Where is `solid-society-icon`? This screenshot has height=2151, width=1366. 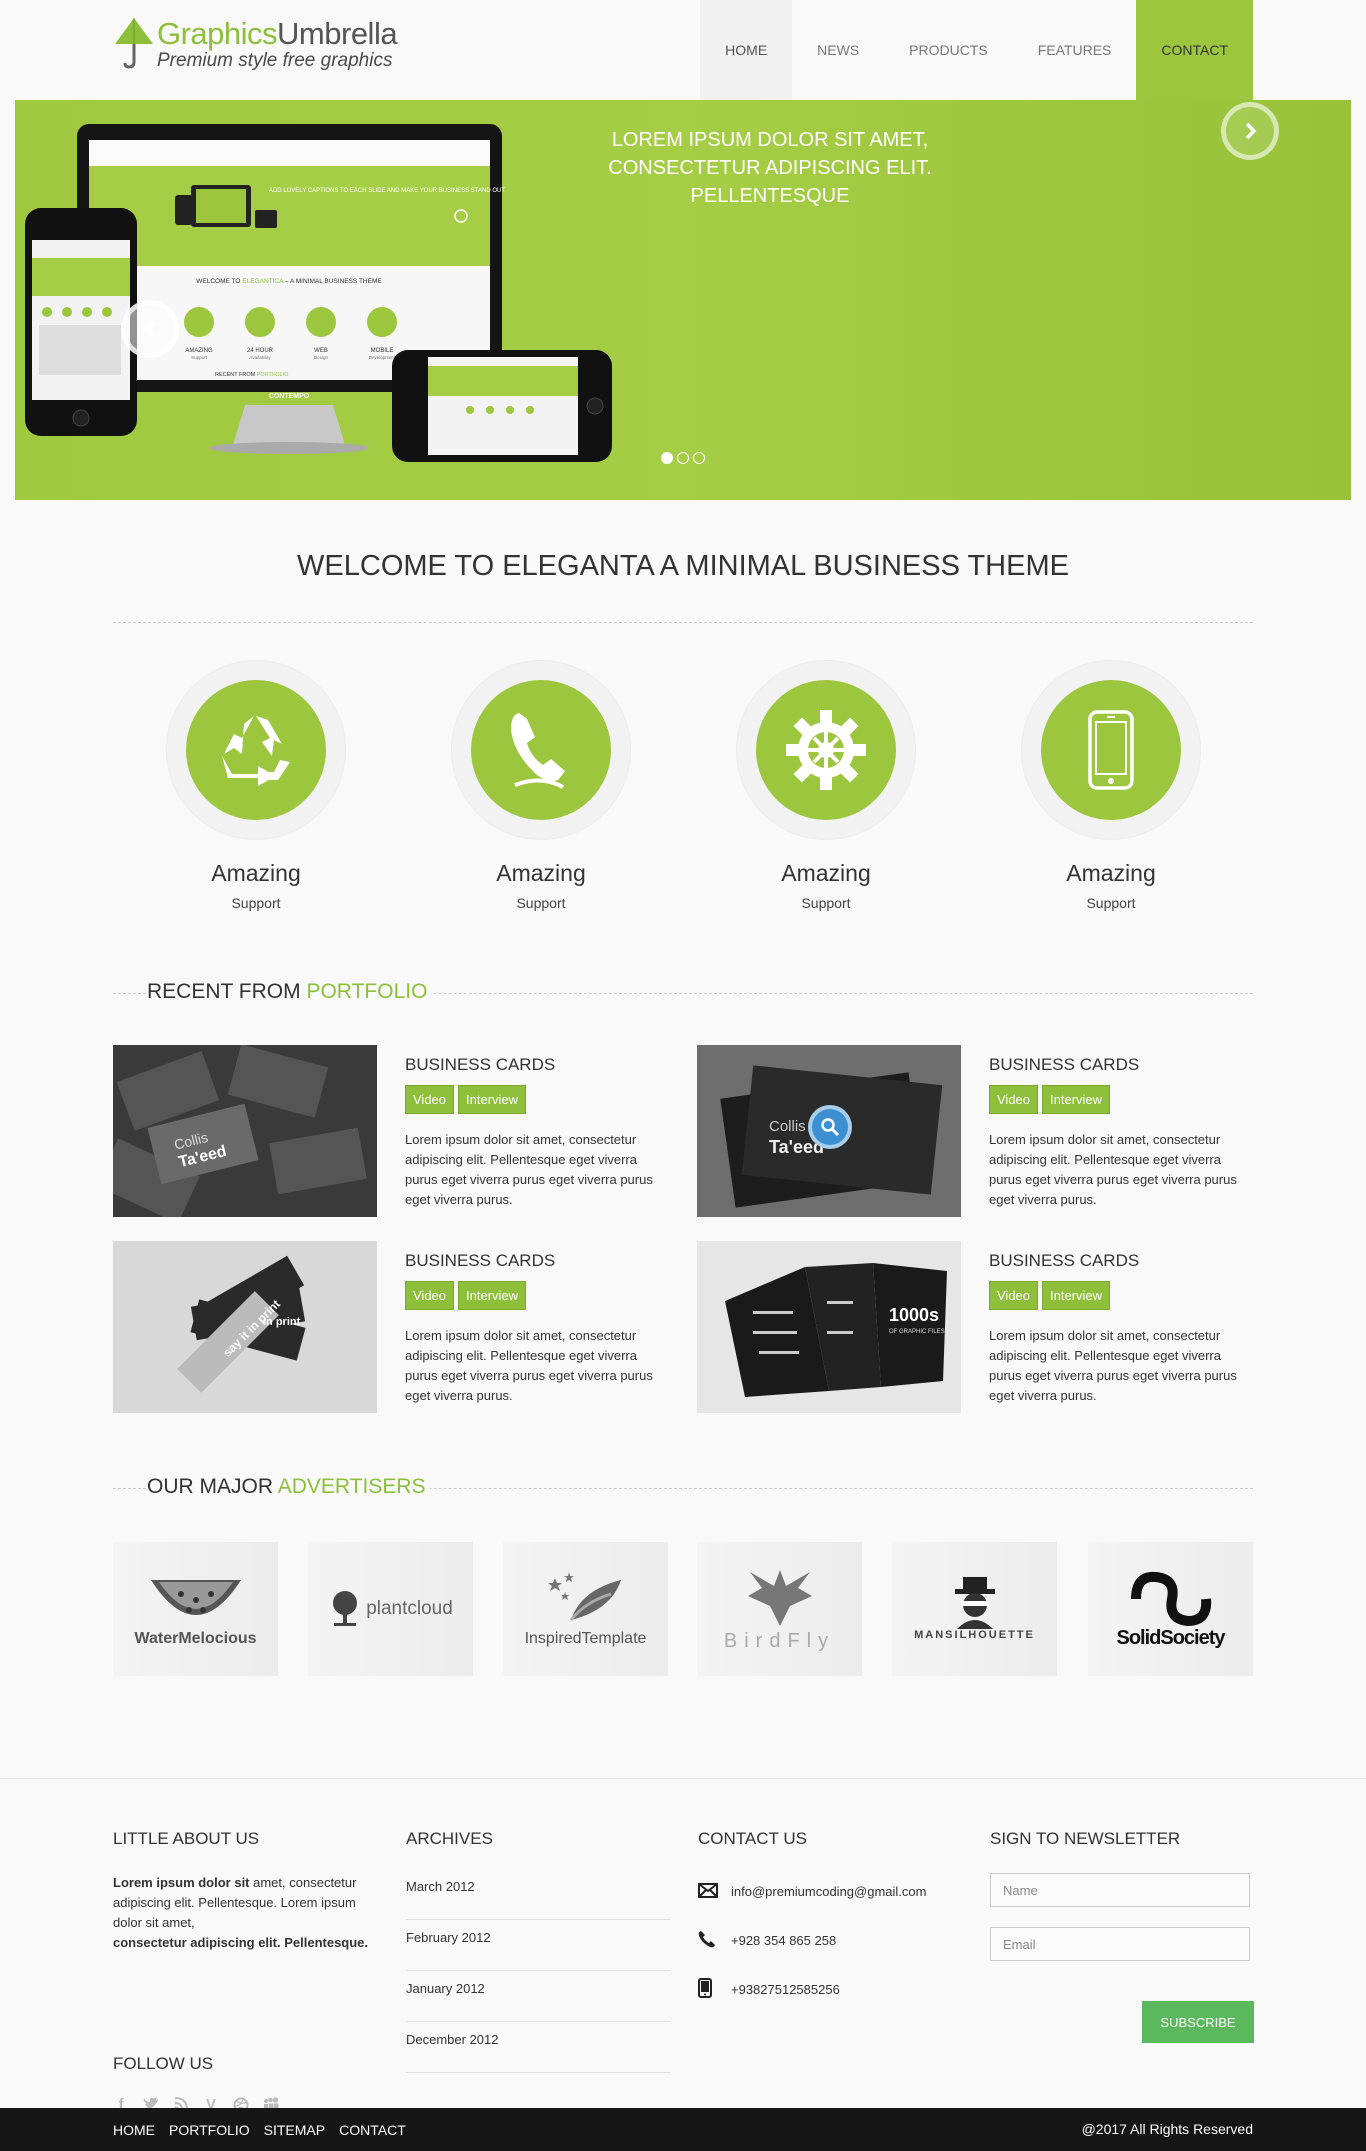
solid-society-icon is located at coordinates (1170, 1598).